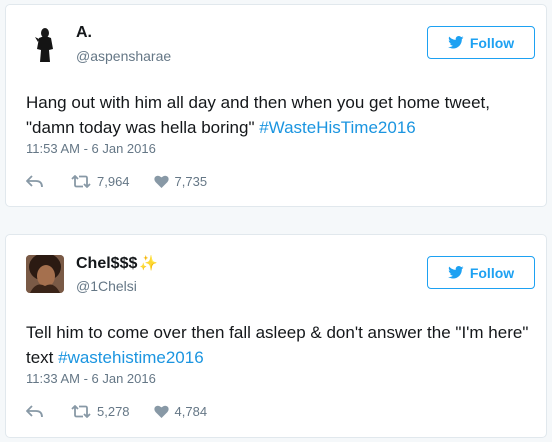  Describe the element at coordinates (91, 378) in the screenshot. I see `timestamp: 11:33 AM - 6 Jan 2016` at that location.